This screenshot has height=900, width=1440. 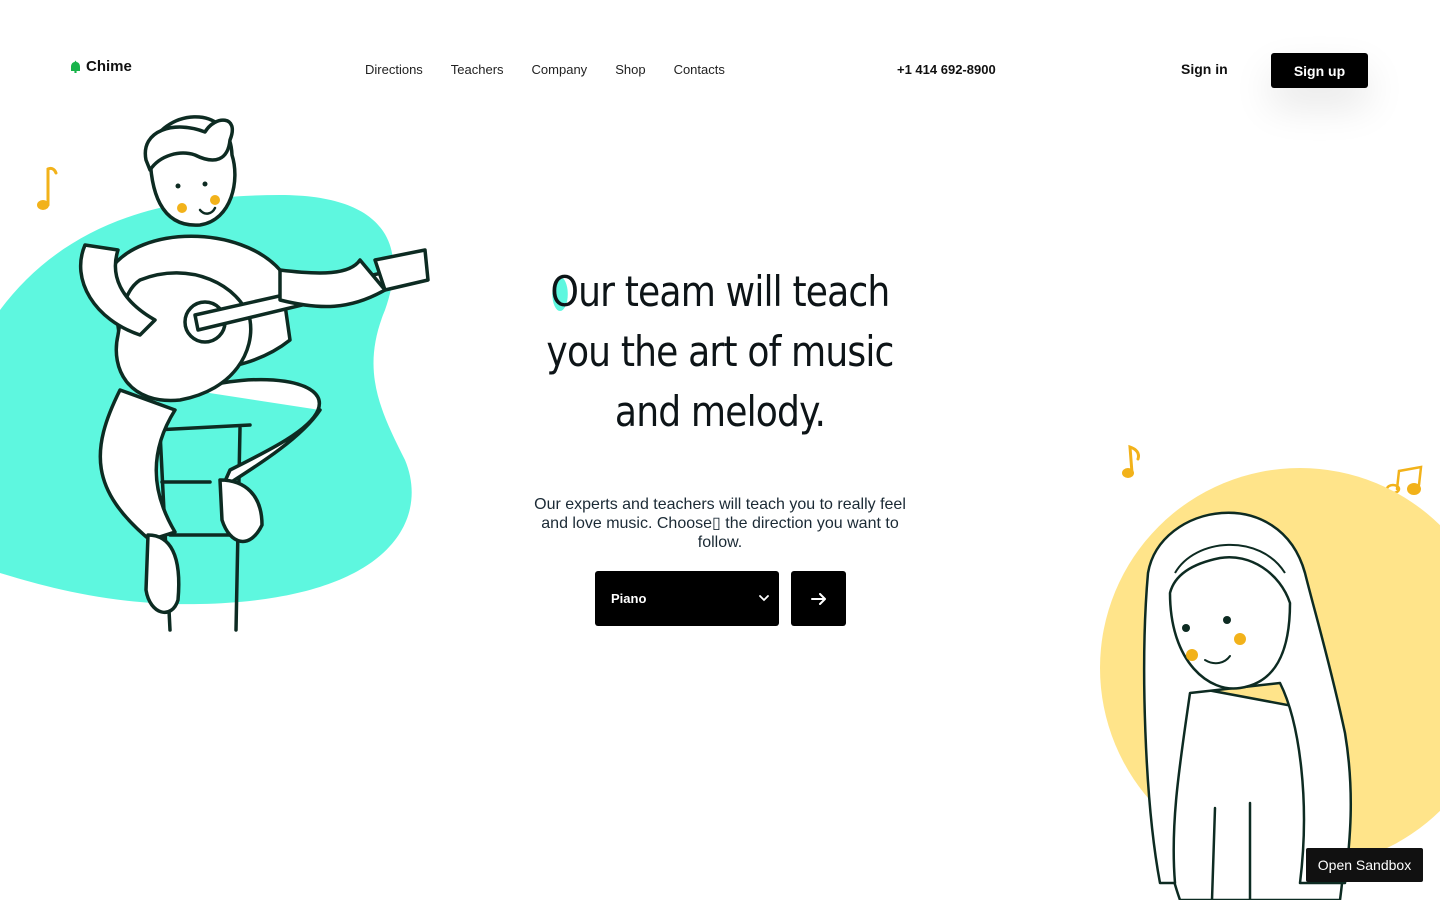 What do you see at coordinates (1319, 70) in the screenshot?
I see `sign-up-button: Sign up` at bounding box center [1319, 70].